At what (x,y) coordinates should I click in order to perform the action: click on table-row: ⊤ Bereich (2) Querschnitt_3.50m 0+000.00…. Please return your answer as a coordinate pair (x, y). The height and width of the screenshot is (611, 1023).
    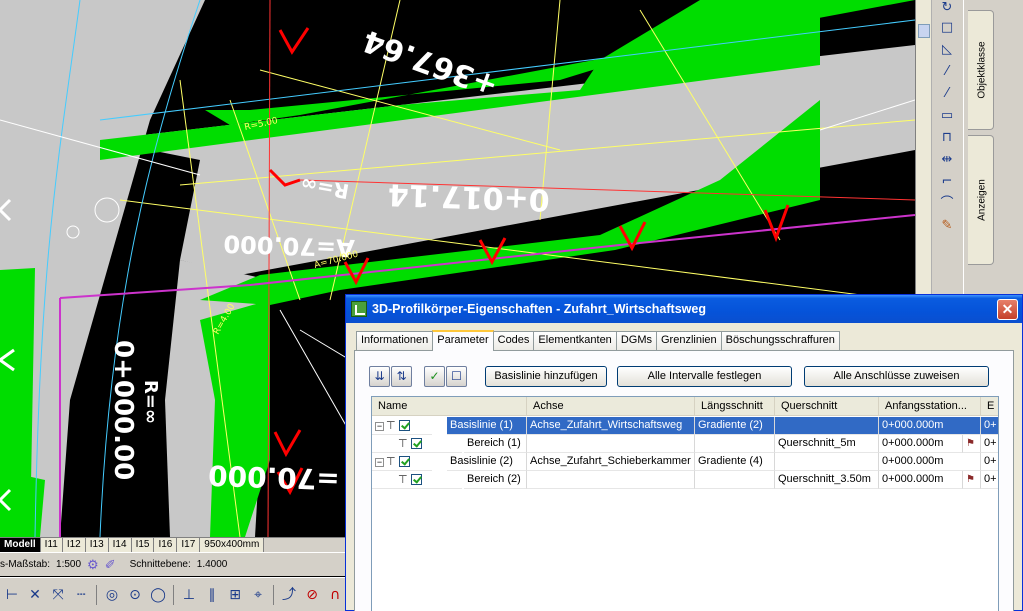
    Looking at the image, I should click on (685, 480).